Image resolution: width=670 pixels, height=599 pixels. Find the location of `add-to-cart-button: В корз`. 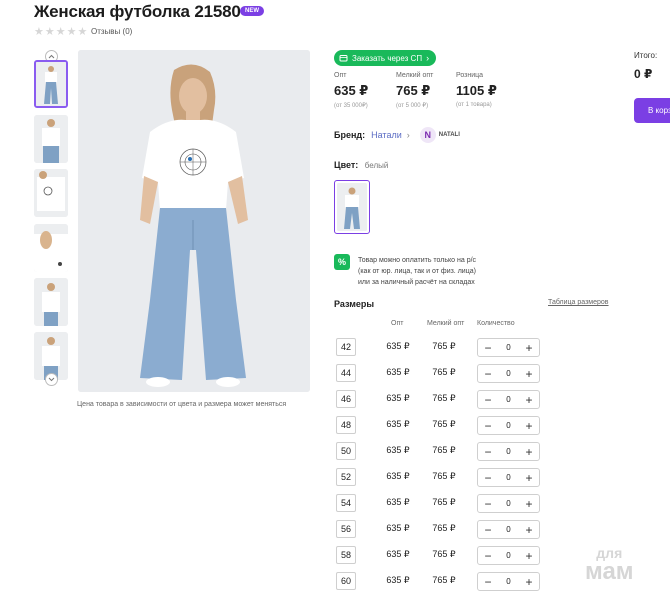

add-to-cart-button: В корз is located at coordinates (652, 110).